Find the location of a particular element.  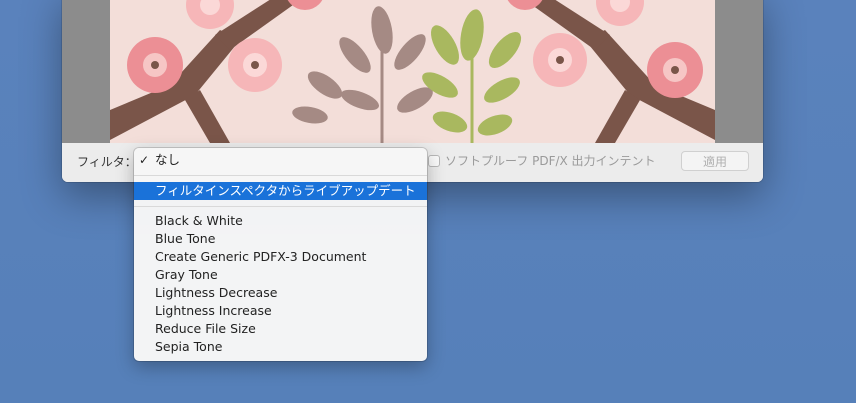

menu-item-filter: Gray Tone is located at coordinates (280, 275).